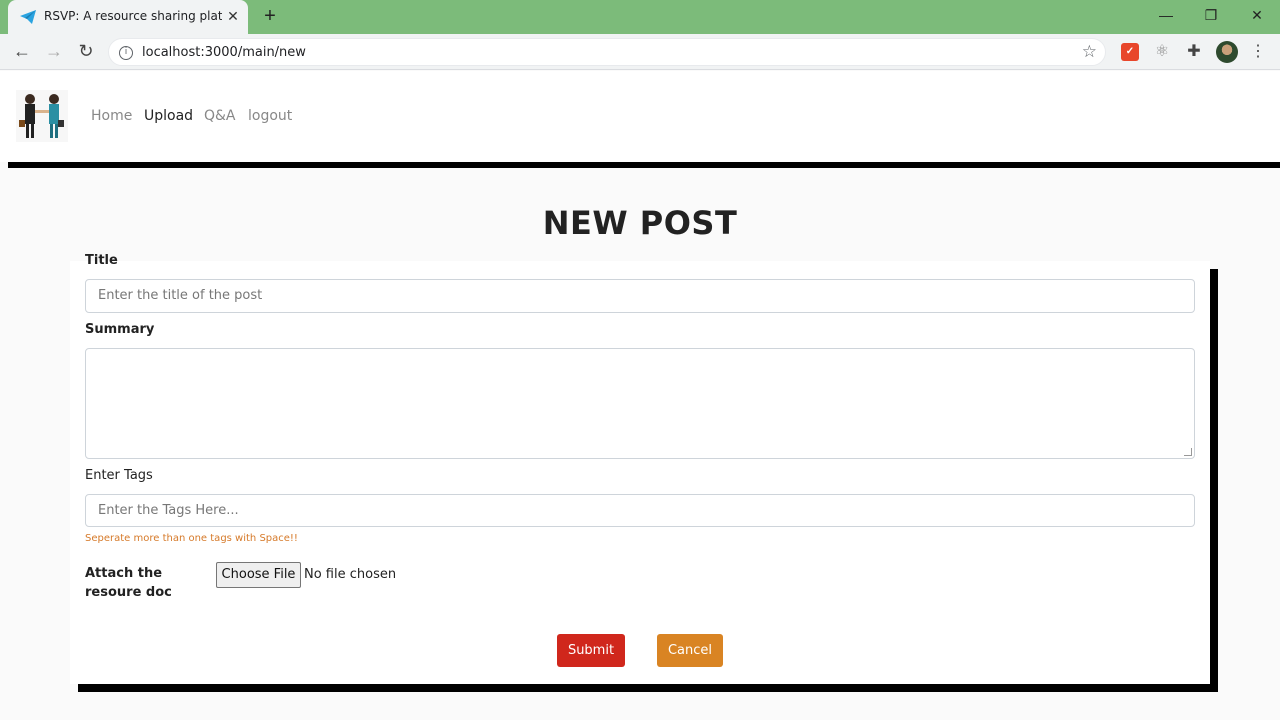  Describe the element at coordinates (224, 52) in the screenshot. I see `url-text: localhost:3000/main/new` at that location.